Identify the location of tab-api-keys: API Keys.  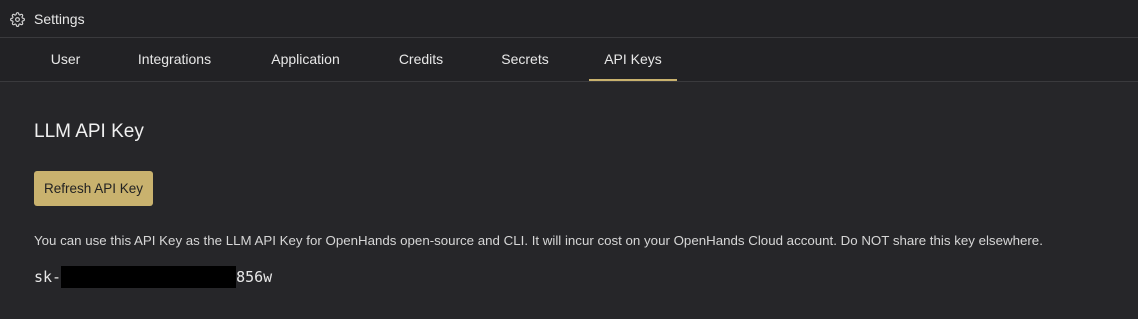
(633, 59).